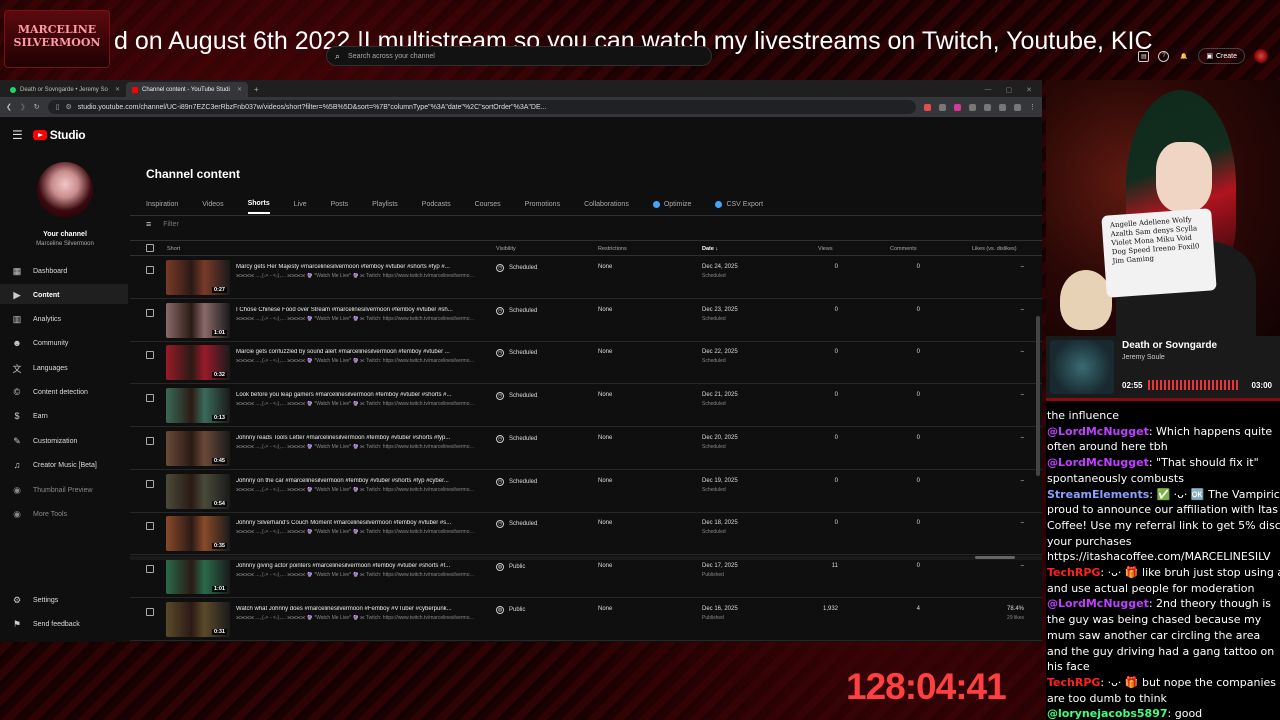 Image resolution: width=1280 pixels, height=720 pixels. What do you see at coordinates (65, 89) in the screenshot?
I see `browser-tab-music: Death or Sovngarde • Jeremy So ✕` at bounding box center [65, 89].